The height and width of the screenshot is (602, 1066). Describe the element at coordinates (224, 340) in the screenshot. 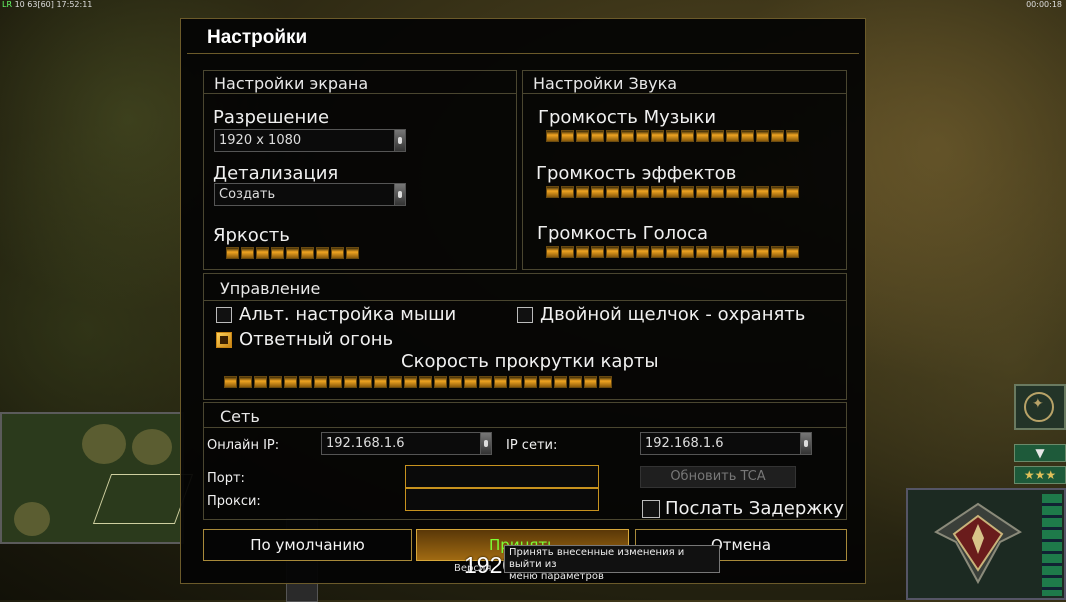

I see `return-fire-checkbox` at that location.